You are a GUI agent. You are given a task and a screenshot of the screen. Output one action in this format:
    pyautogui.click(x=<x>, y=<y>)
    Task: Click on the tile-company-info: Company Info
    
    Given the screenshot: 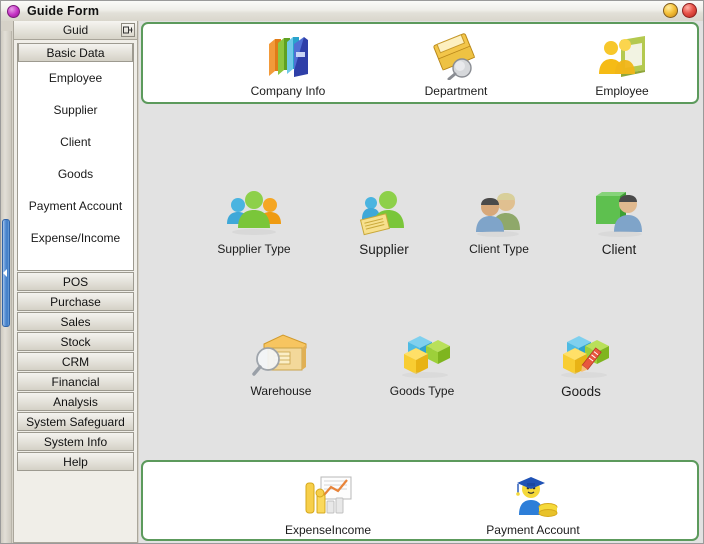 What is the action you would take?
    pyautogui.click(x=288, y=63)
    